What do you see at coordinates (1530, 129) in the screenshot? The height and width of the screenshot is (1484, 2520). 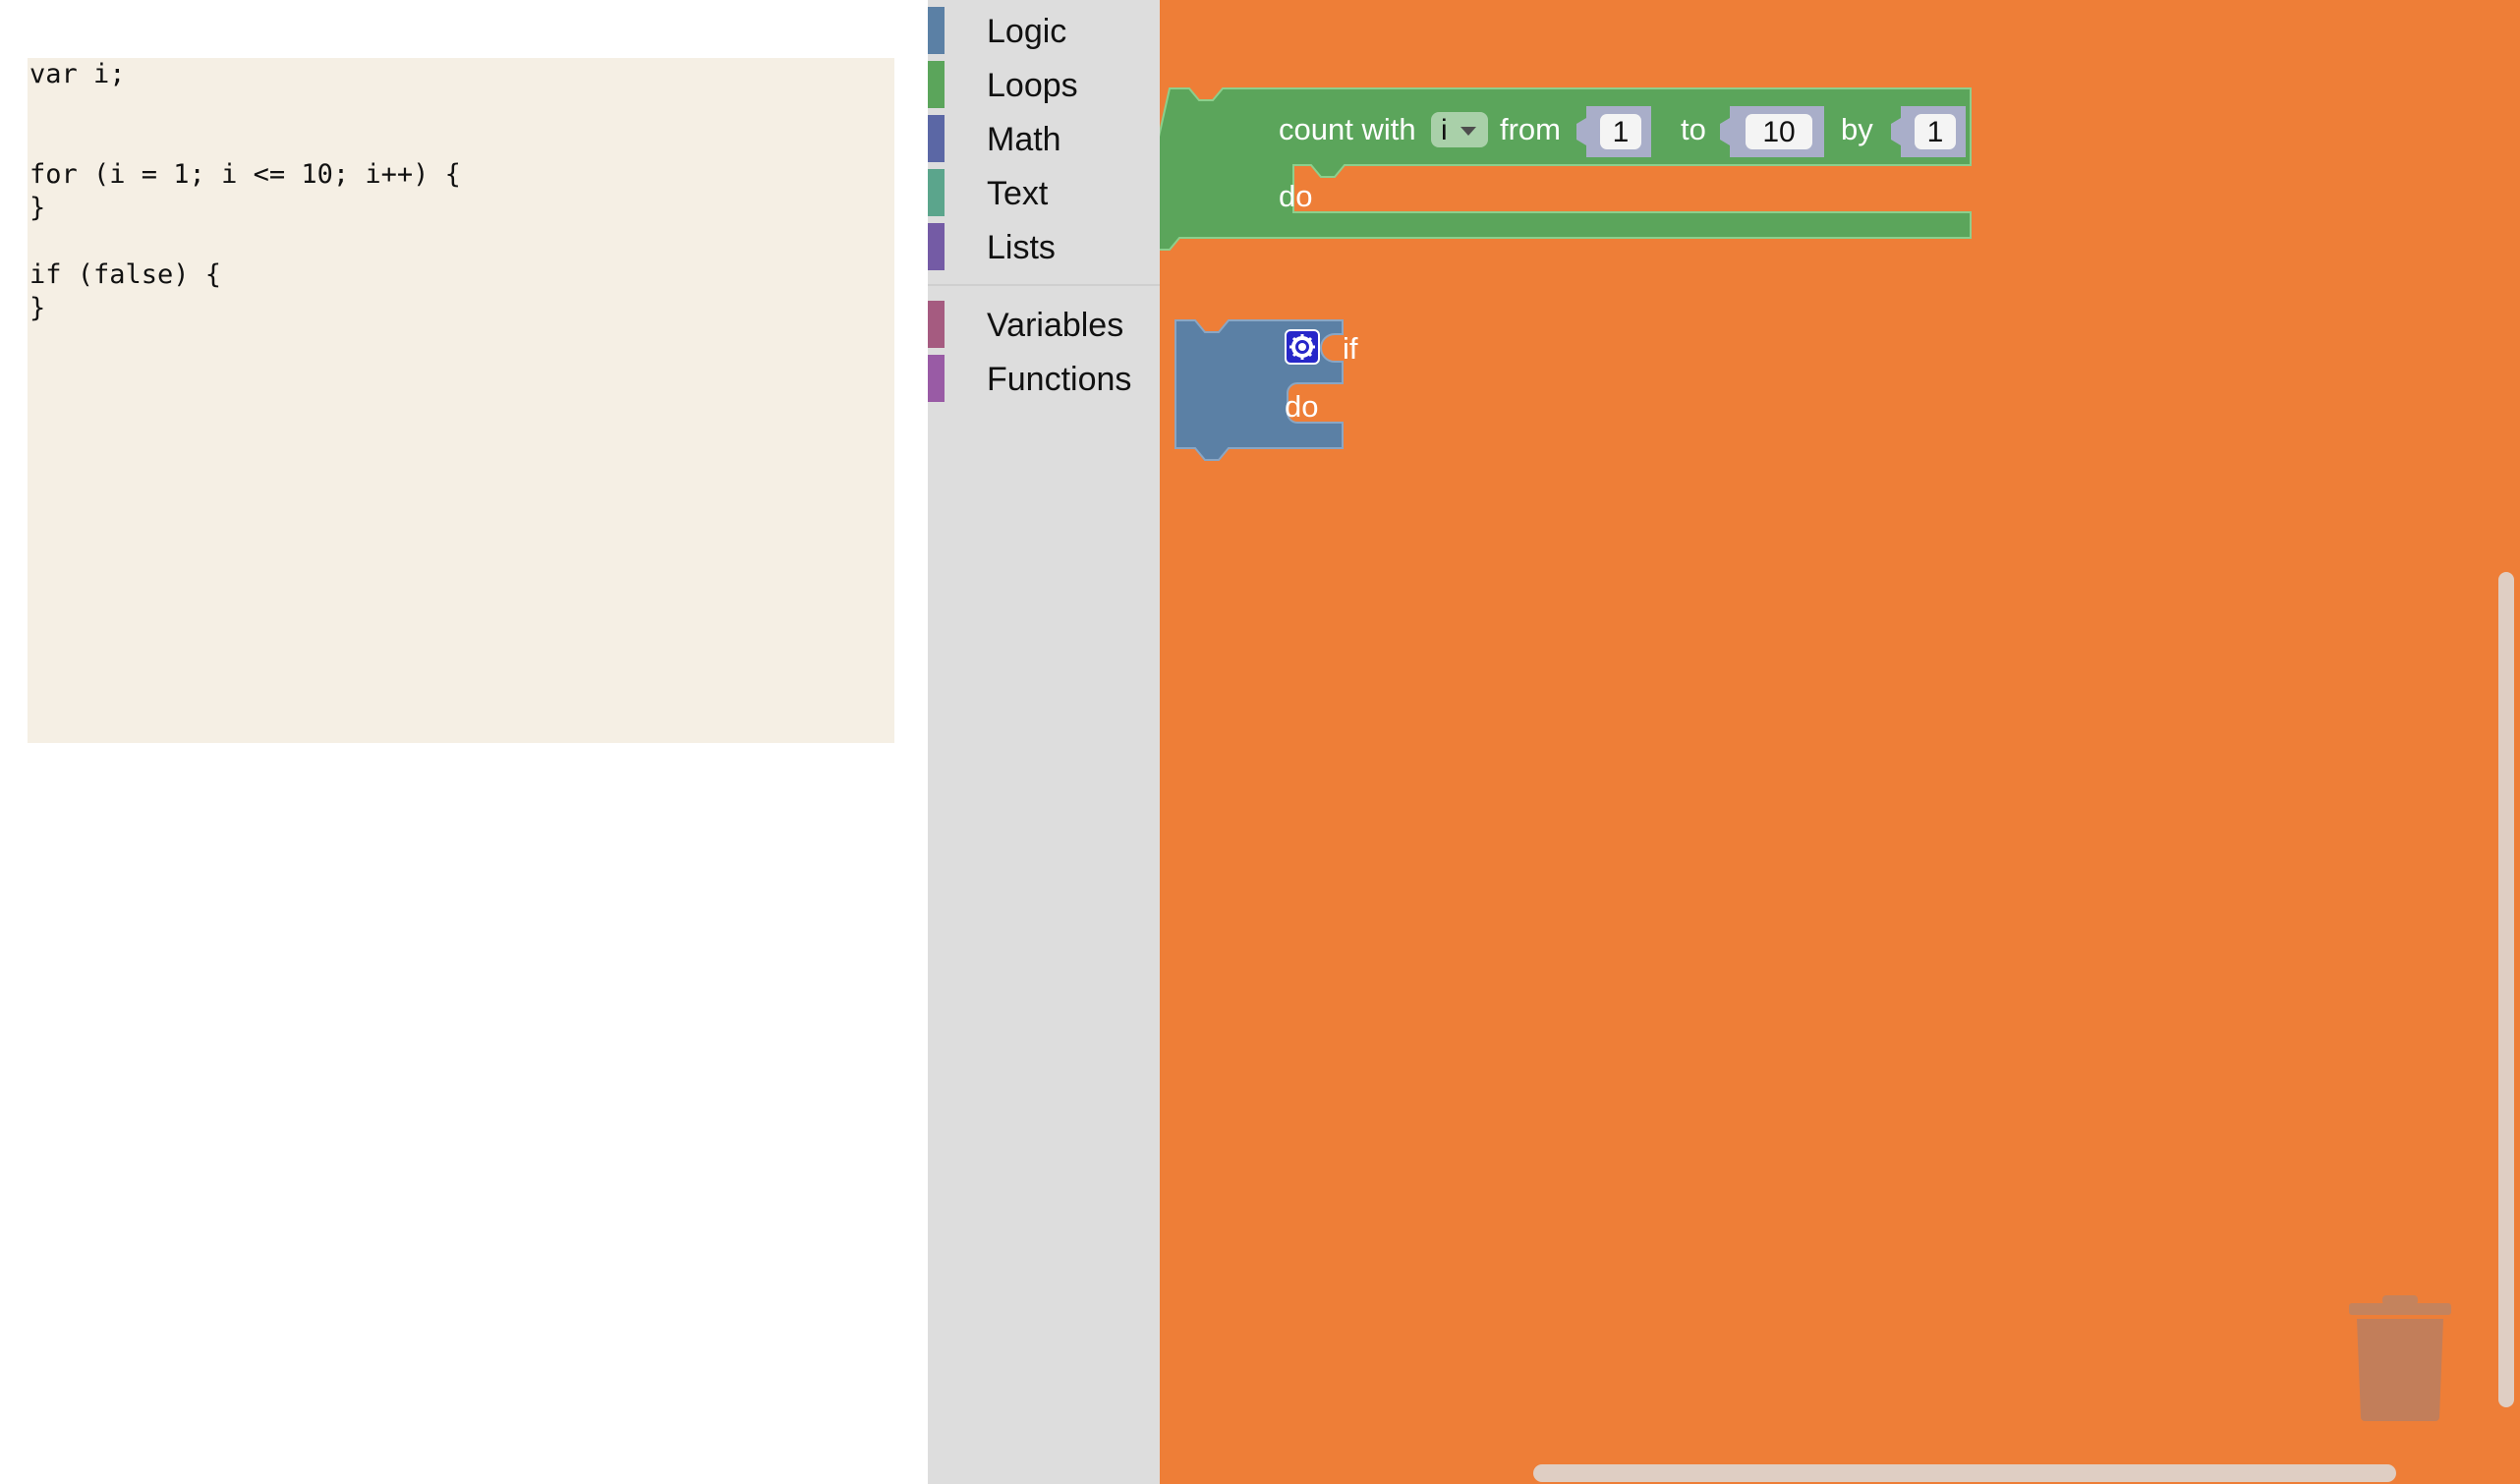 I see `from-label: from` at bounding box center [1530, 129].